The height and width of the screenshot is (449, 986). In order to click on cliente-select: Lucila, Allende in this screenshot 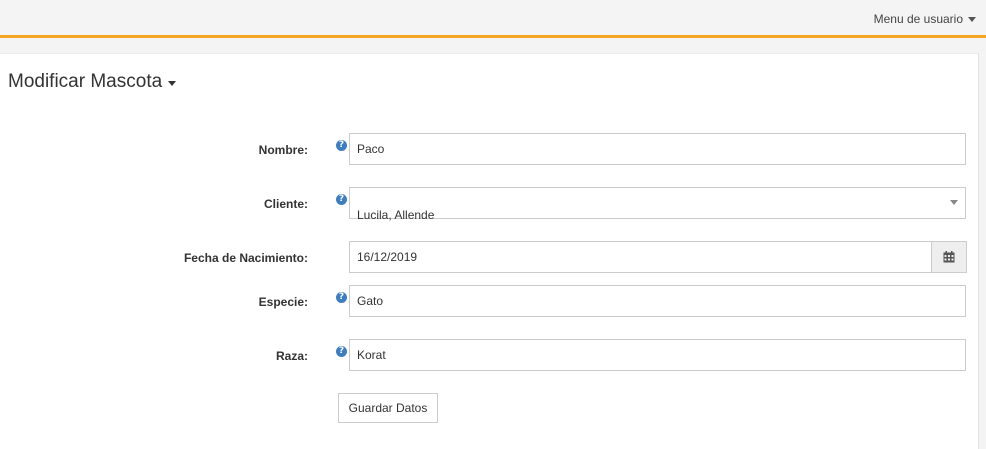, I will do `click(657, 204)`.